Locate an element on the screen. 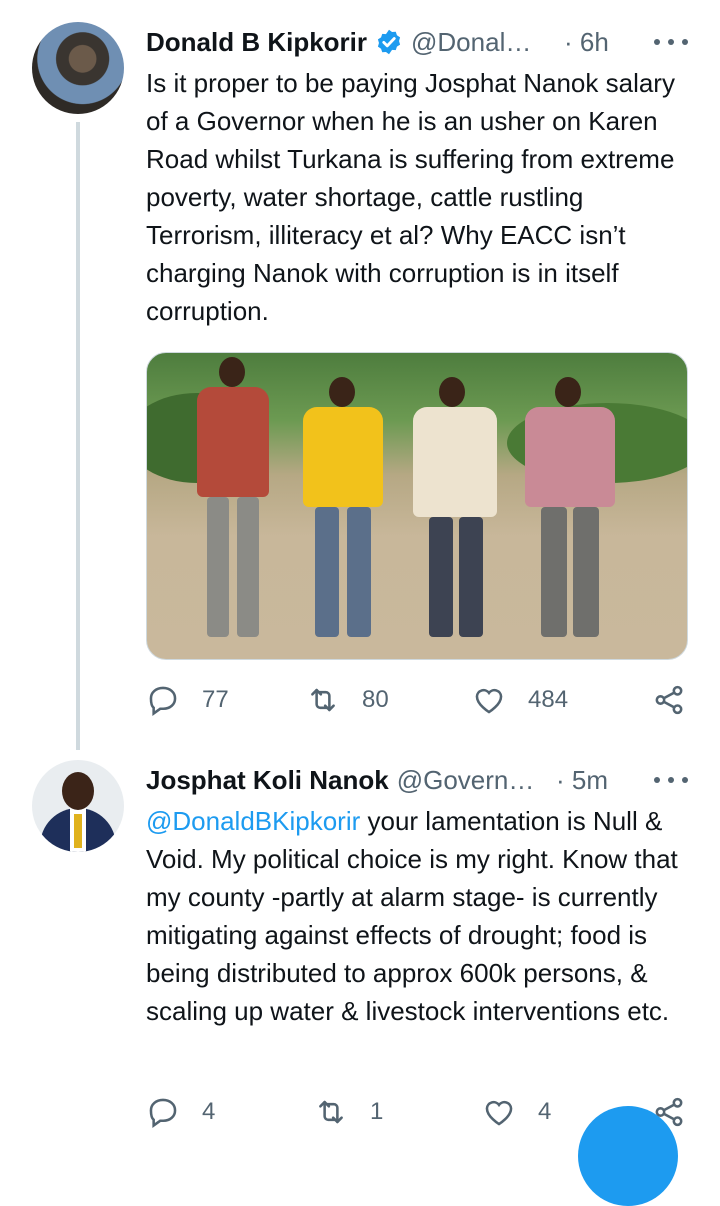 Image resolution: width=720 pixels, height=1206 pixels. like-button: 484 is located at coordinates (520, 700).